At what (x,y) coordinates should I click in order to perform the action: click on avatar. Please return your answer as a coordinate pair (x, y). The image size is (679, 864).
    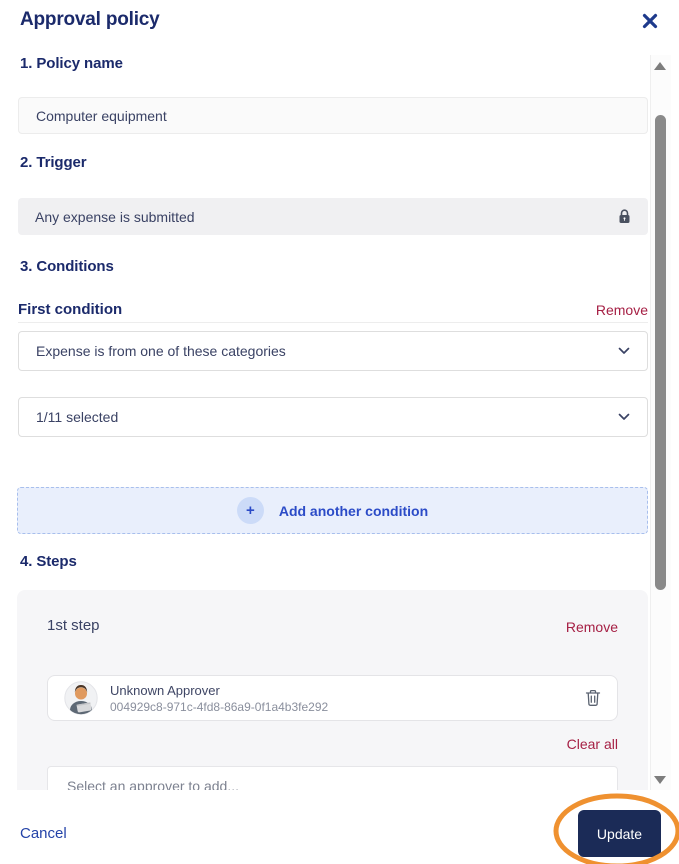
    Looking at the image, I should click on (81, 698).